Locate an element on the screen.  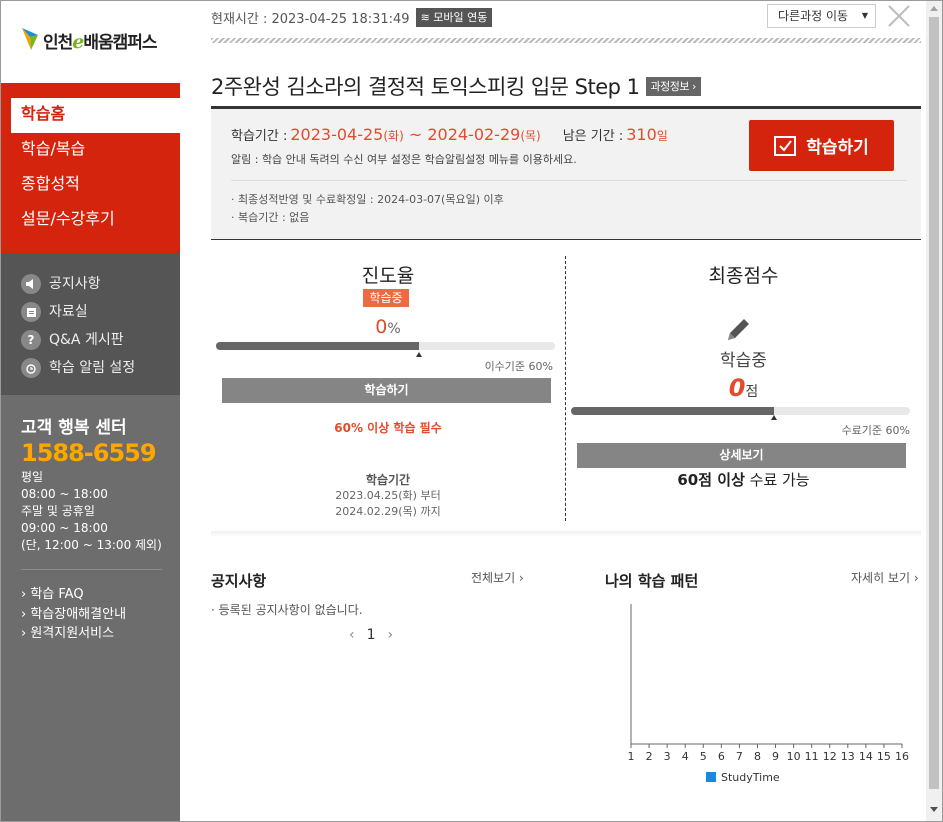
course-title: 2주완성 김소라의 결정적 토익스피킹 입문 Step 1 과정정보 › is located at coordinates (456, 86).